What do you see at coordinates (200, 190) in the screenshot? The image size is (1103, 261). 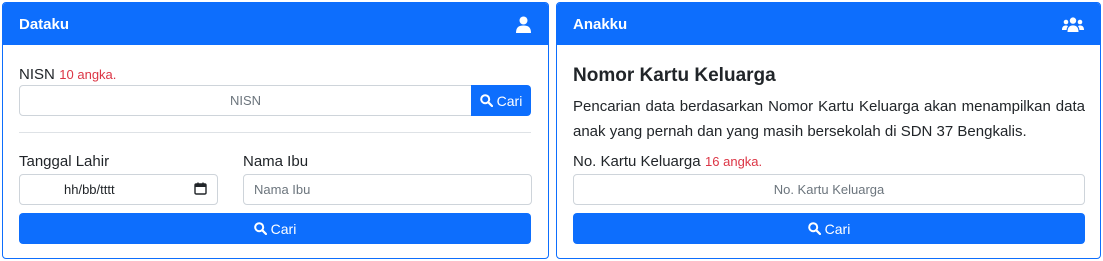 I see `calendar-icon` at bounding box center [200, 190].